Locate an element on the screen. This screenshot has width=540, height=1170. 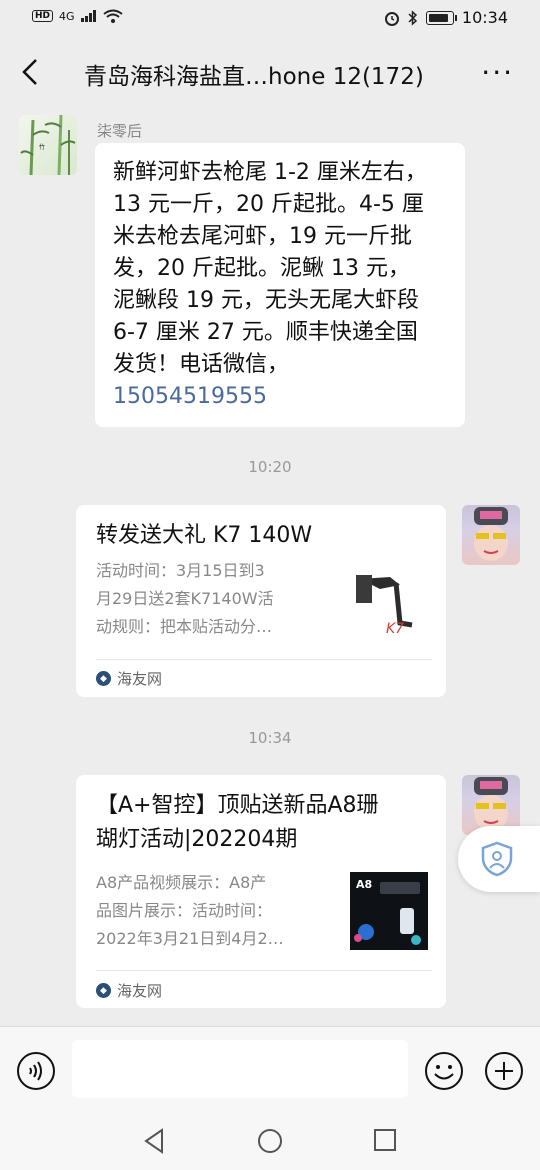
thumb-logo-text: K7 is located at coordinates (395, 629).